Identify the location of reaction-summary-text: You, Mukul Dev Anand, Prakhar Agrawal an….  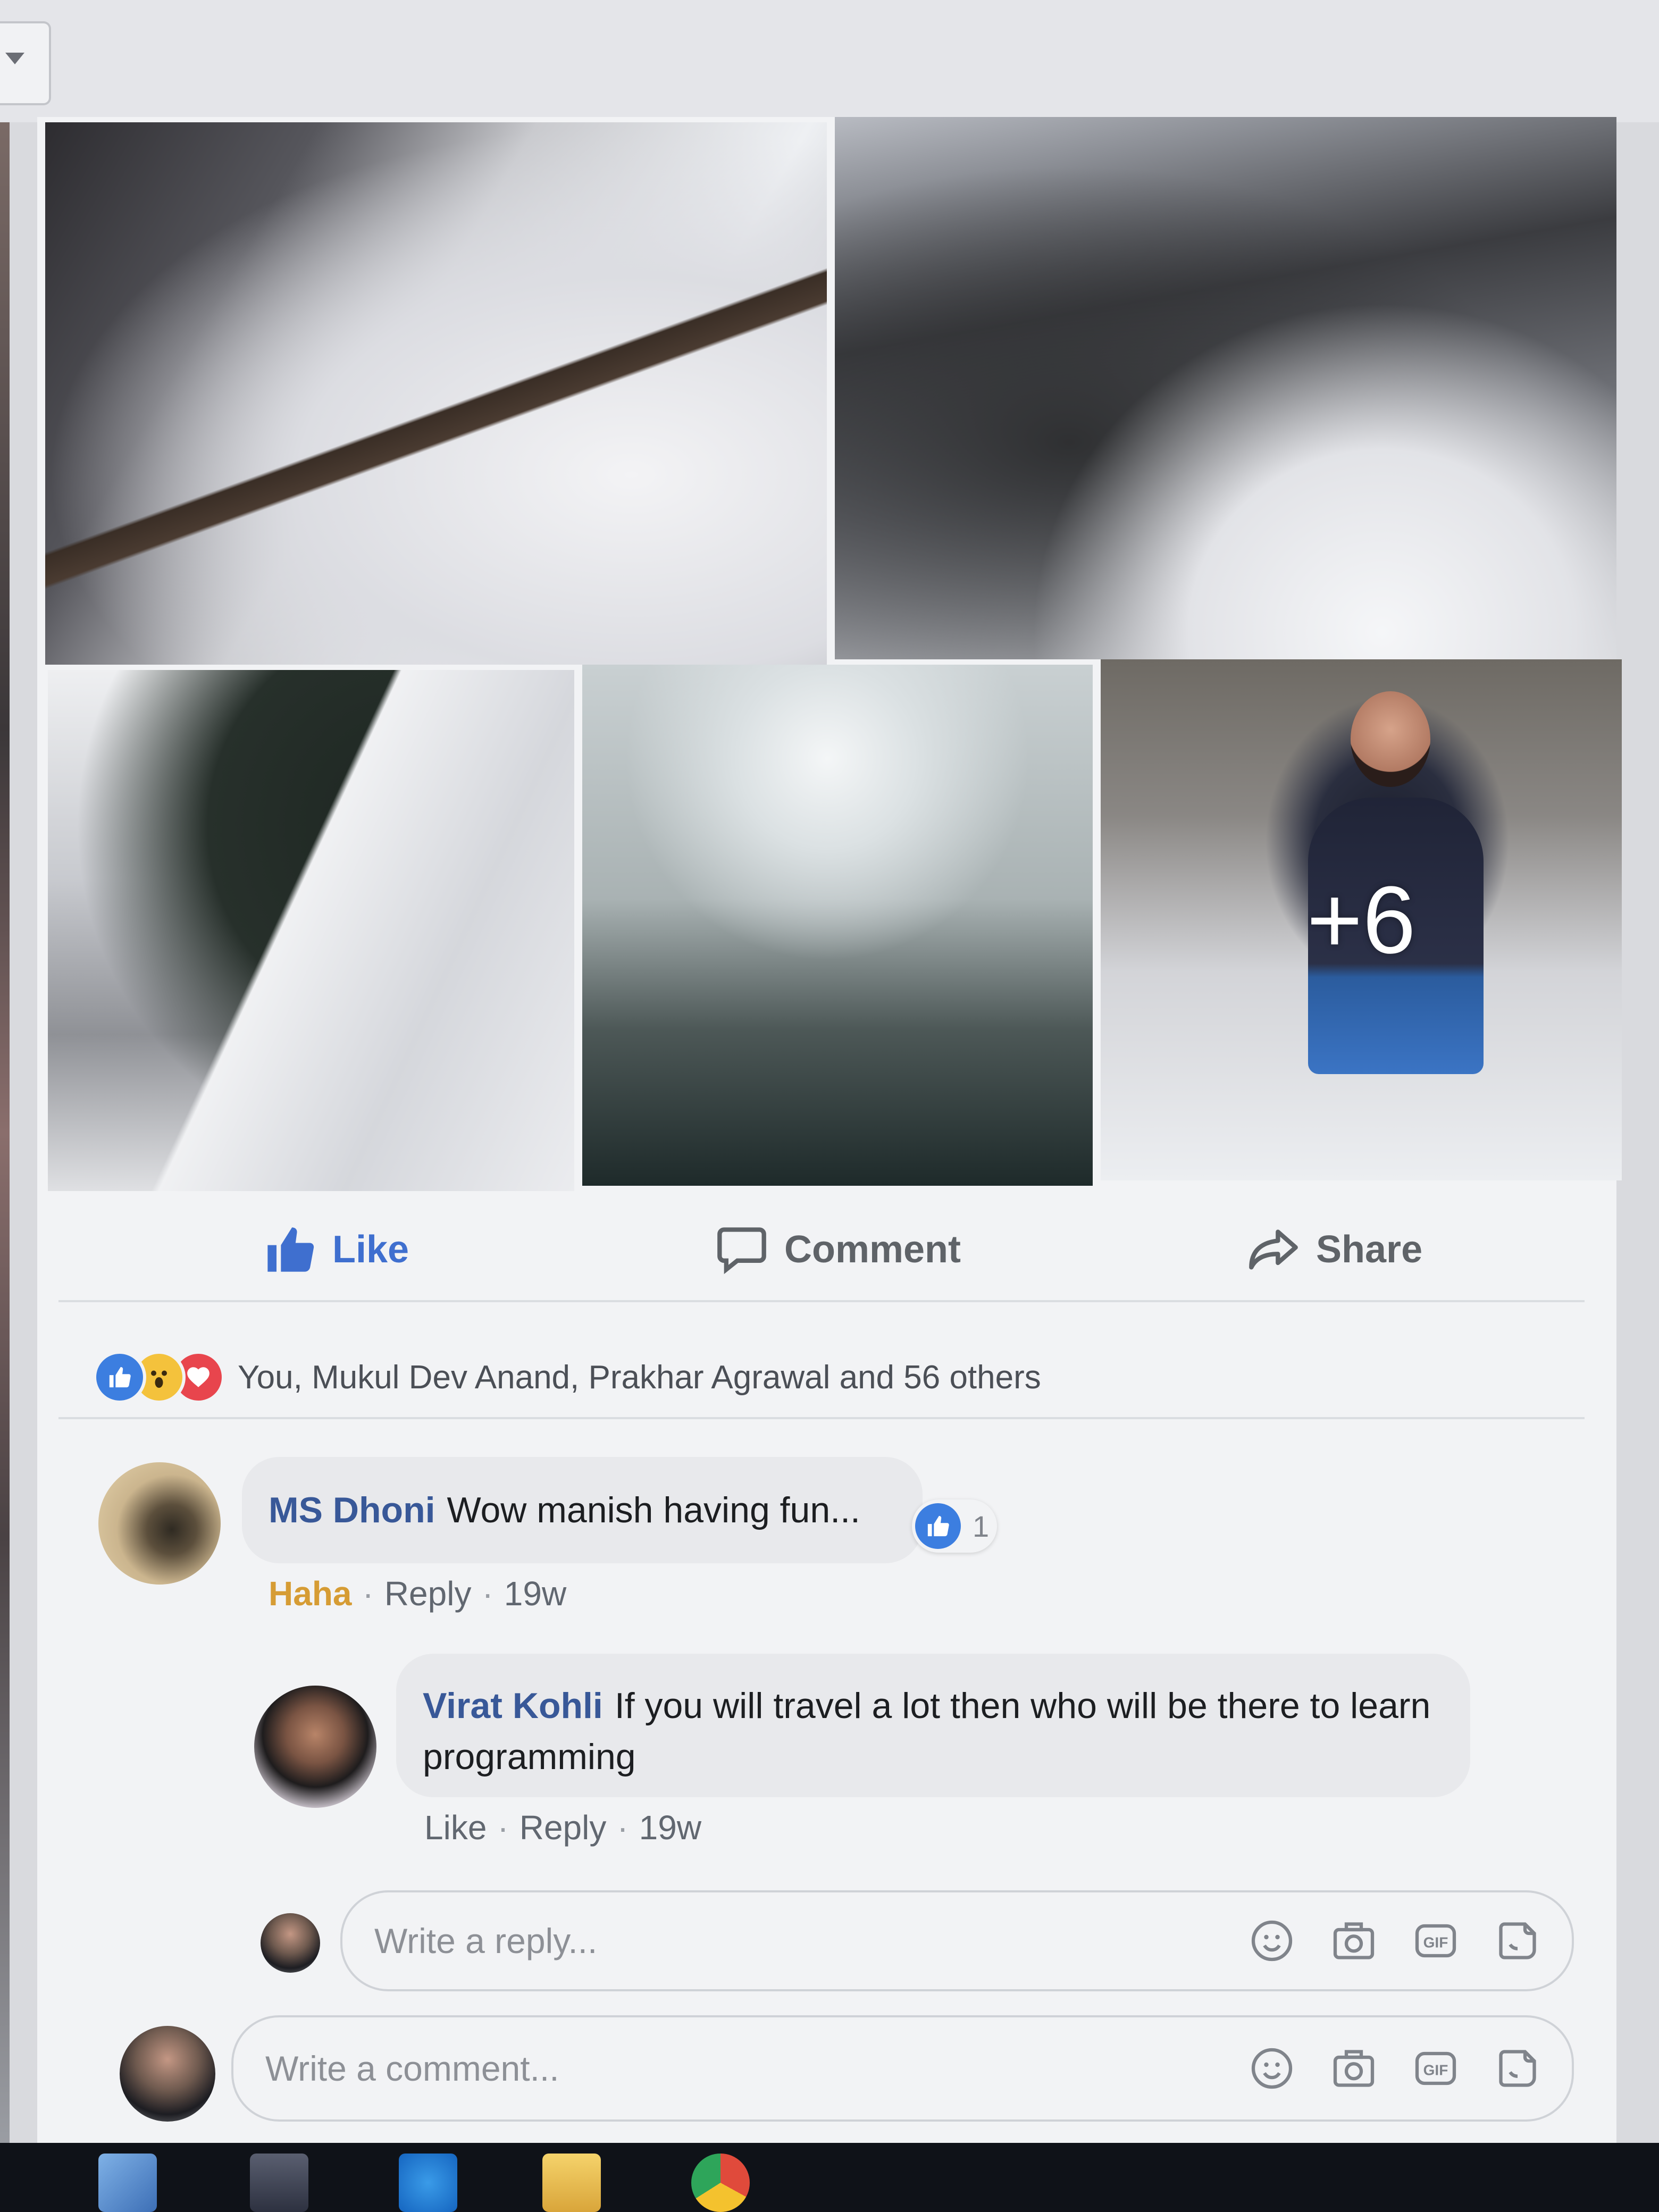
(639, 1377).